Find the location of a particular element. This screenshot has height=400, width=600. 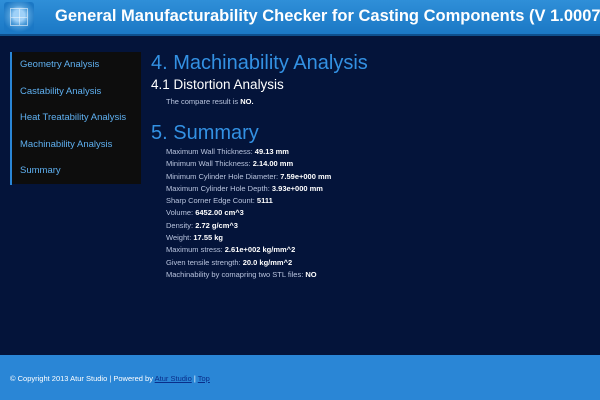

summary-label: Weight: is located at coordinates (179, 238).